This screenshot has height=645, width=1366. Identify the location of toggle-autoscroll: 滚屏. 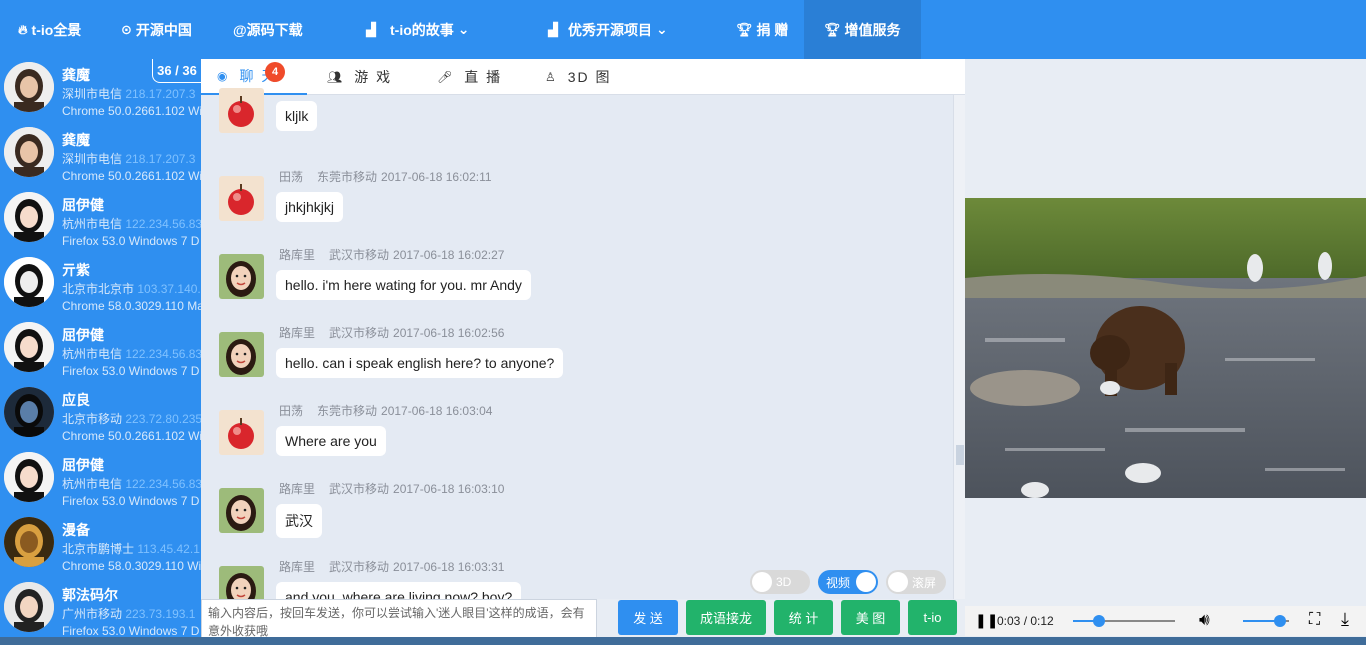
(916, 582).